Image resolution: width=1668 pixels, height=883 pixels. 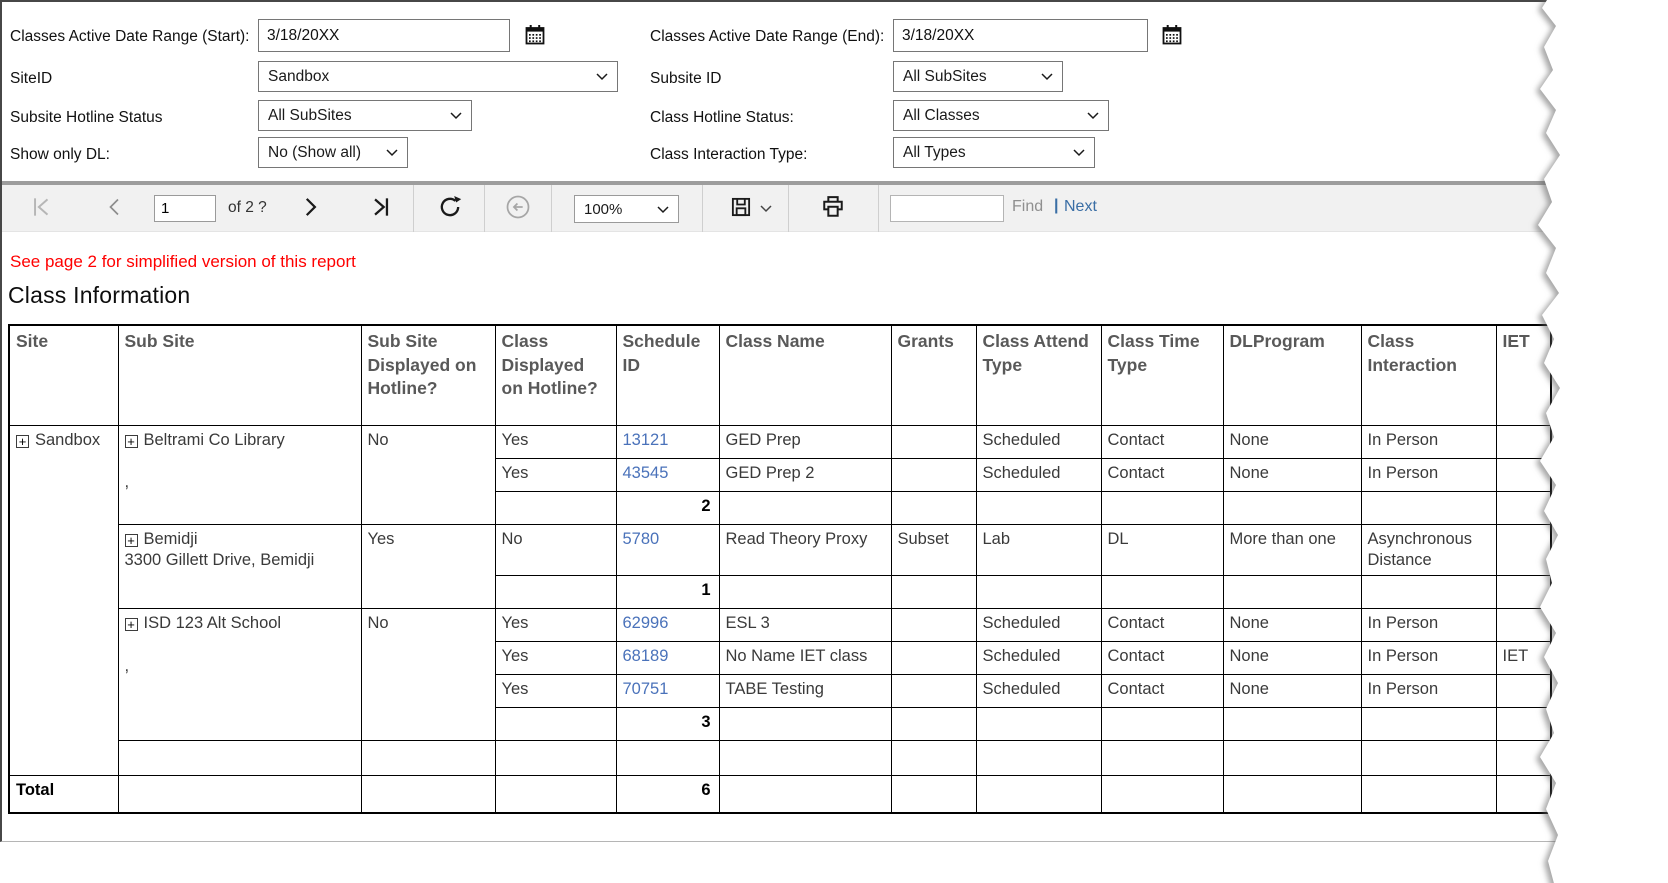 I want to click on schedule-id-cell: 68189, so click(x=667, y=658).